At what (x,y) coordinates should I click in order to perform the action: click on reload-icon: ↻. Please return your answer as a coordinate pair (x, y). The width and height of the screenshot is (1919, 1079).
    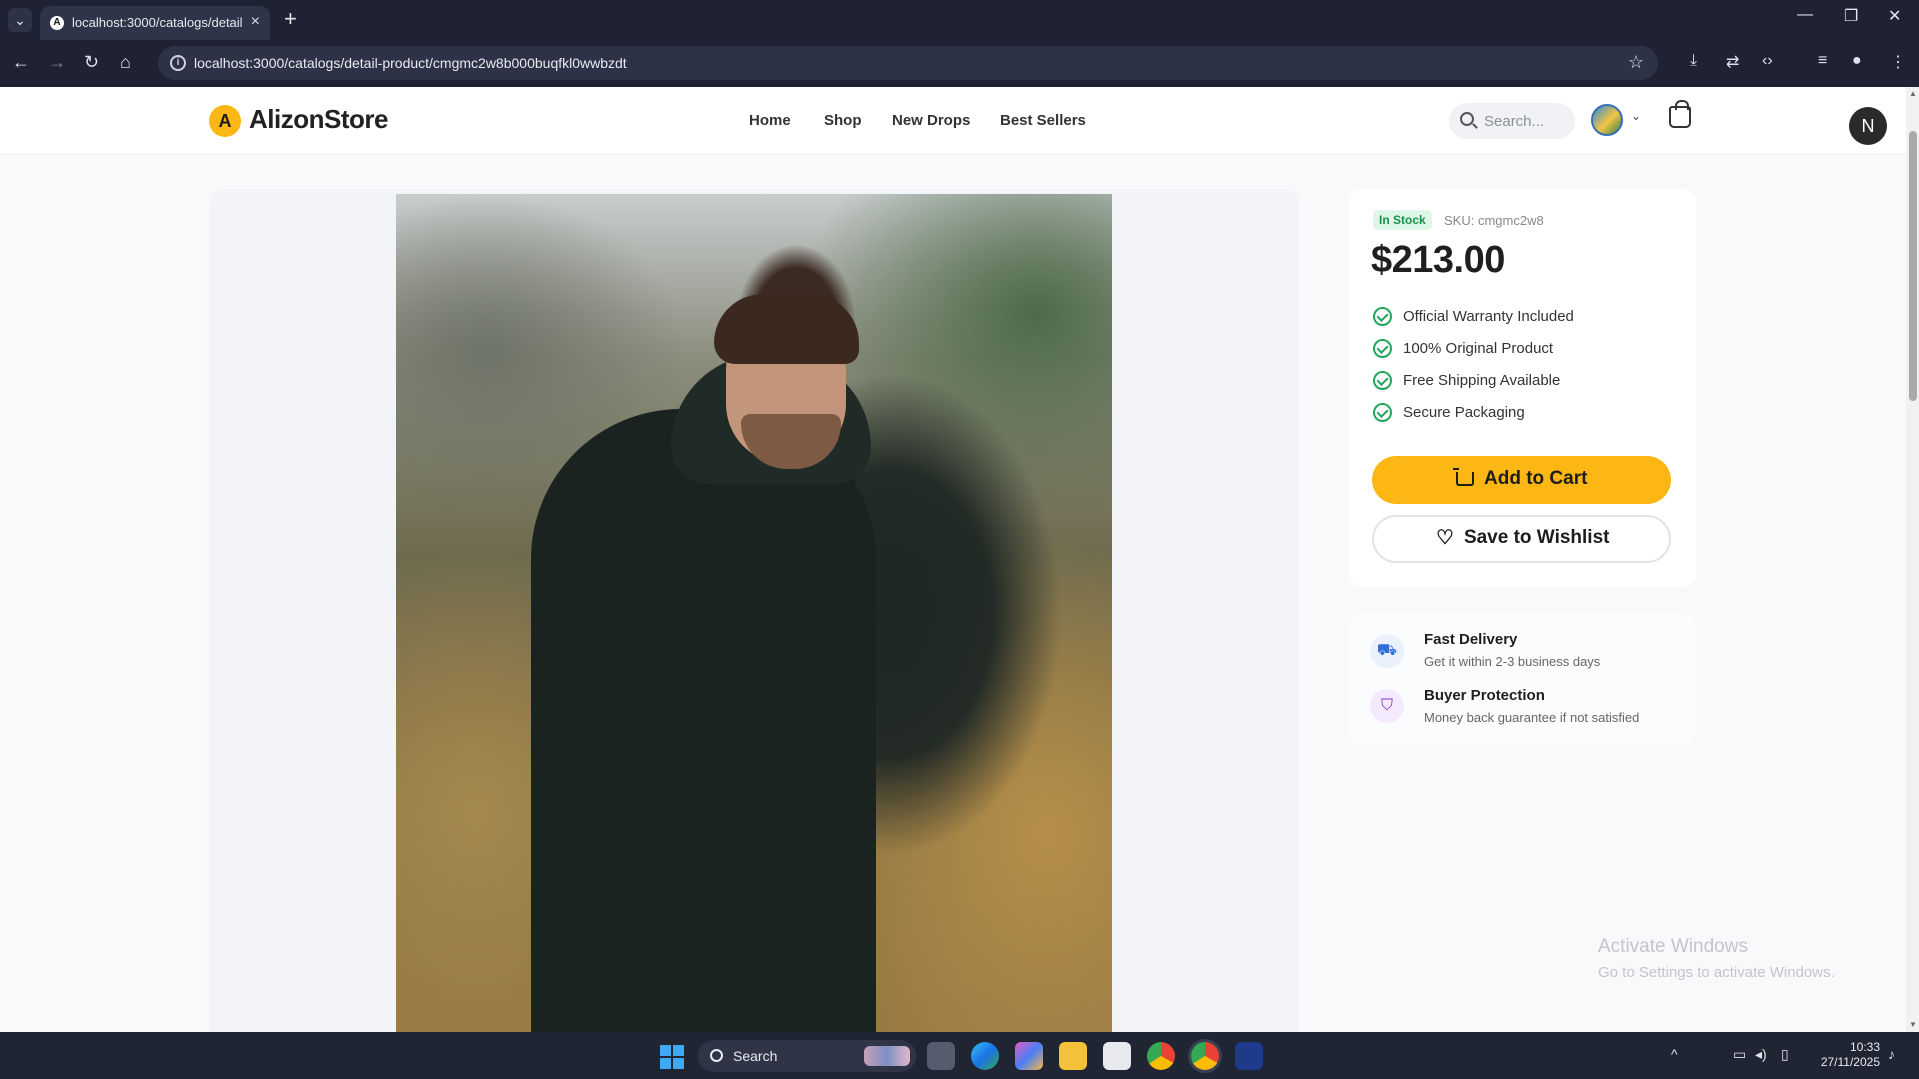
    Looking at the image, I should click on (91, 62).